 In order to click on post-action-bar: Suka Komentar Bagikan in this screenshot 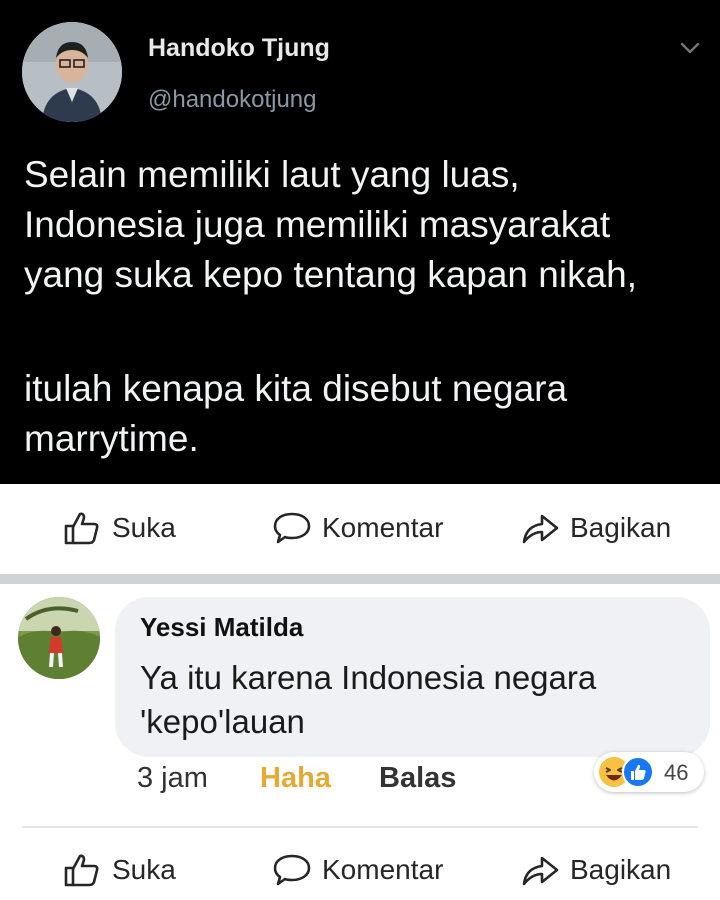, I will do `click(360, 528)`.